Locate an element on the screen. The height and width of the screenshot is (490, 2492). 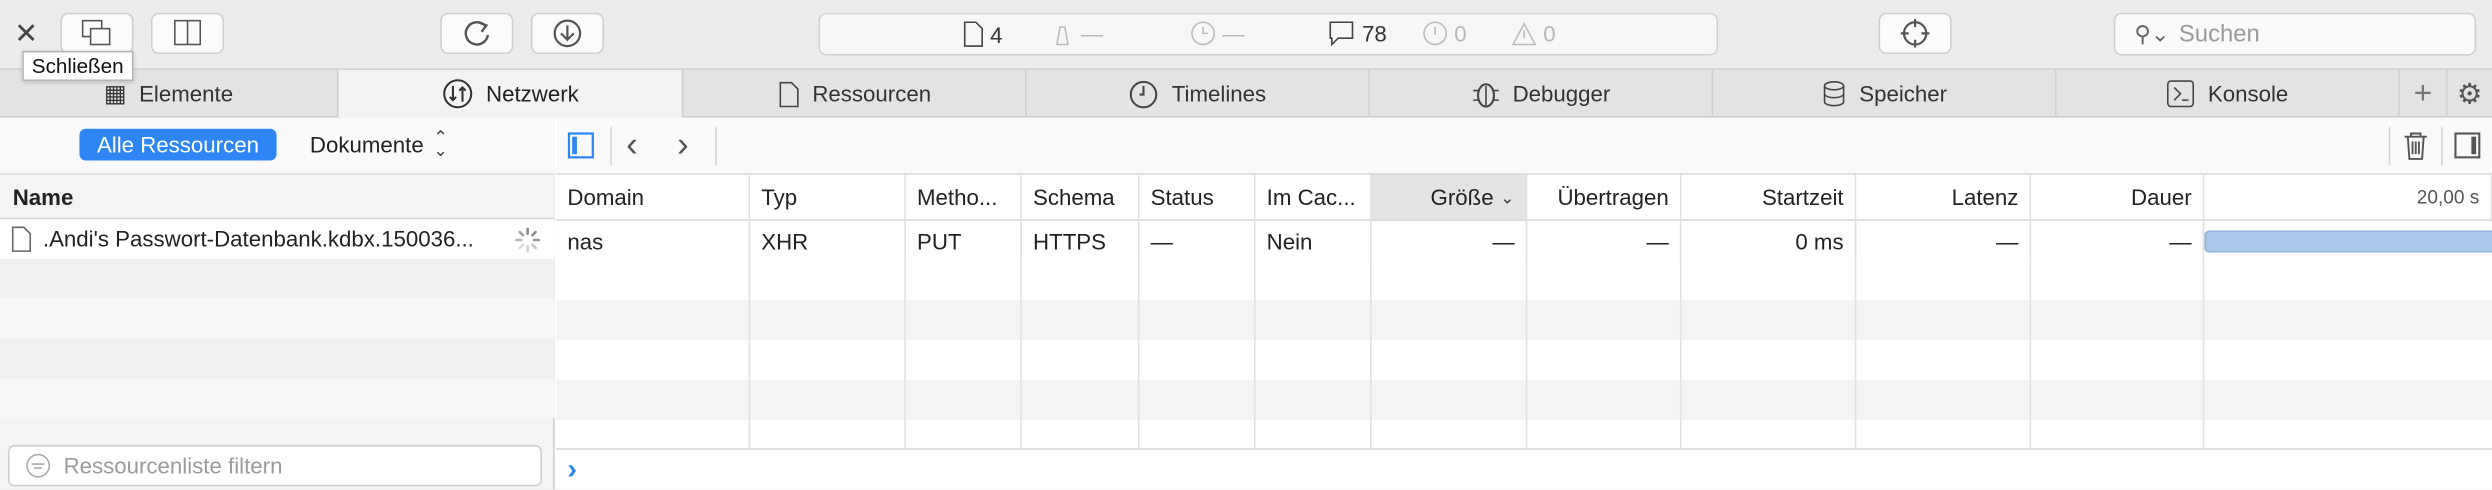
cell-transferred: — is located at coordinates (1604, 240).